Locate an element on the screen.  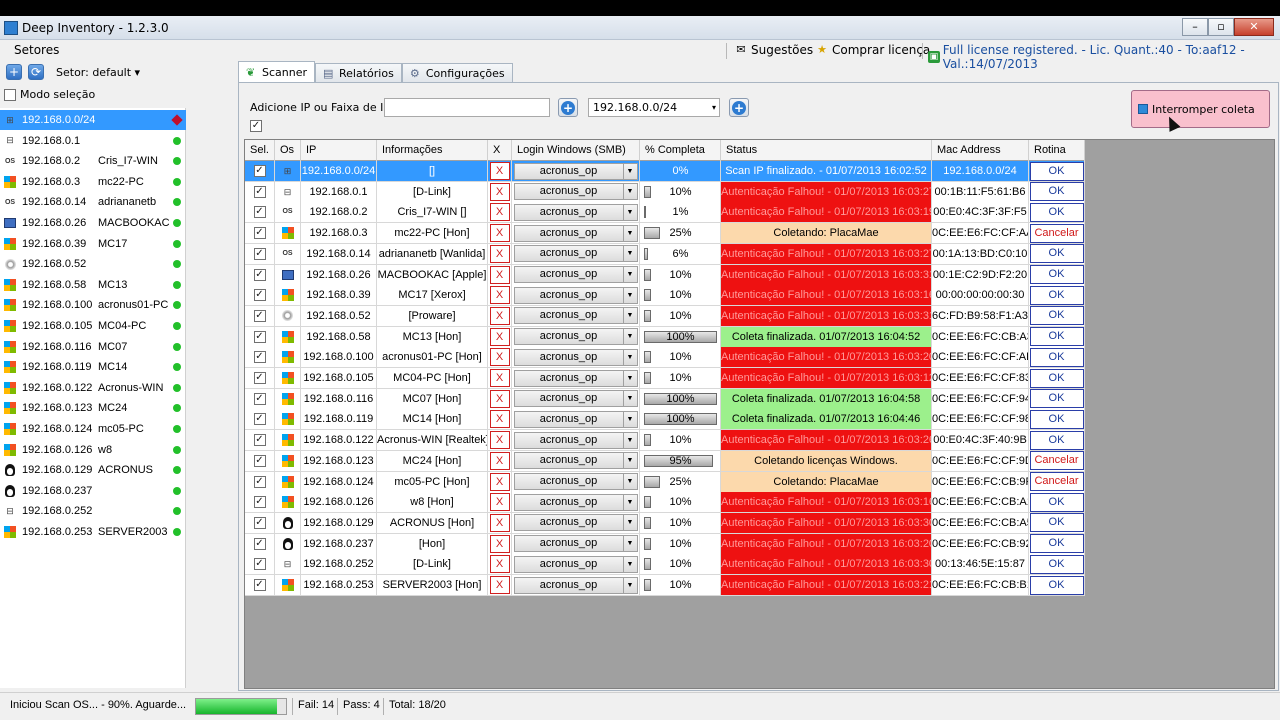
sugestoes-link: ✉ Sugestões is located at coordinates (773, 50).